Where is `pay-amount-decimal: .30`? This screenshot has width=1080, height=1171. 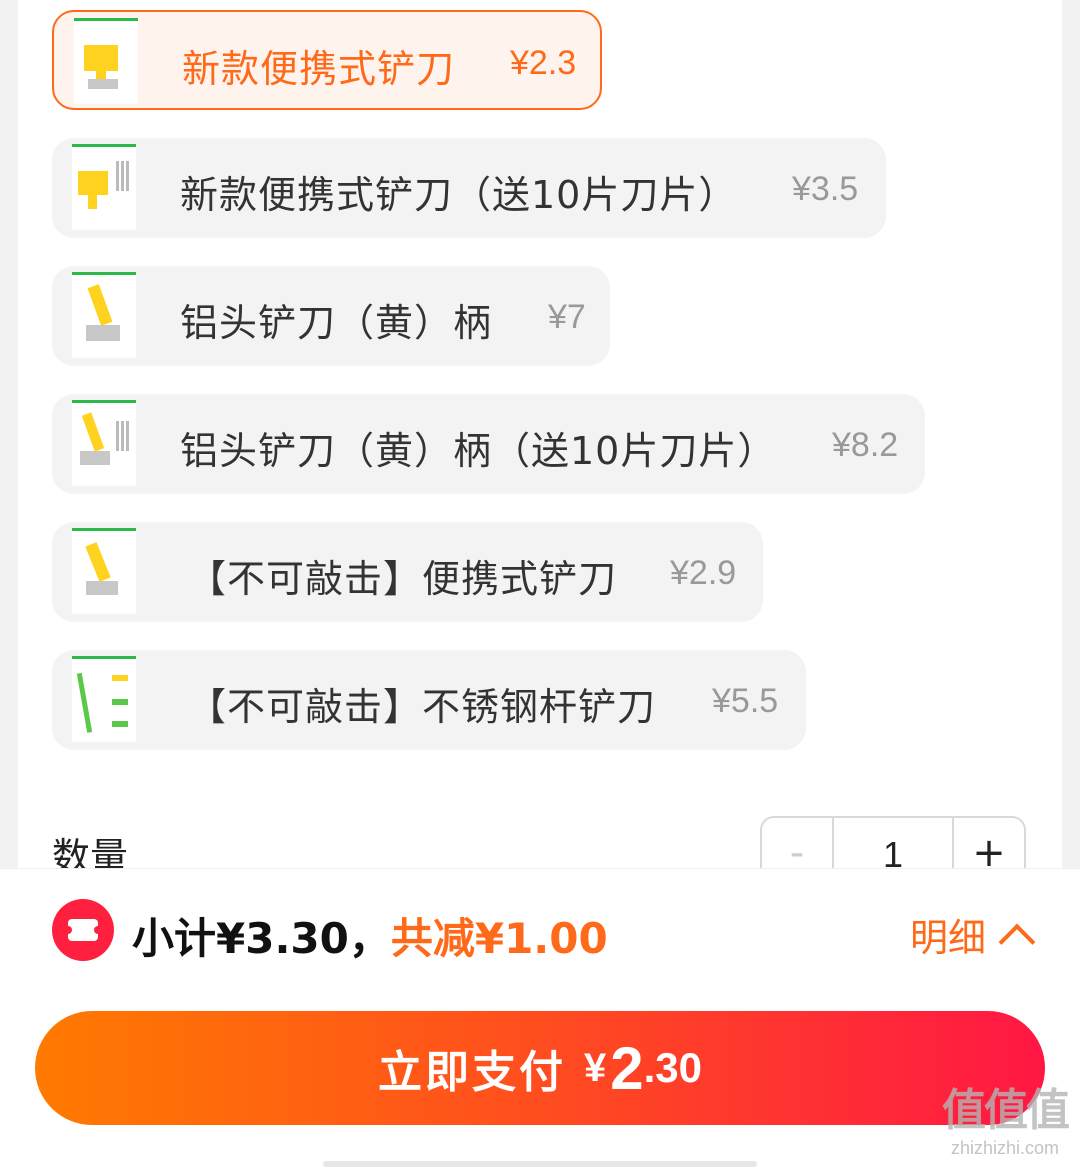
pay-amount-decimal: .30 is located at coordinates (672, 1067).